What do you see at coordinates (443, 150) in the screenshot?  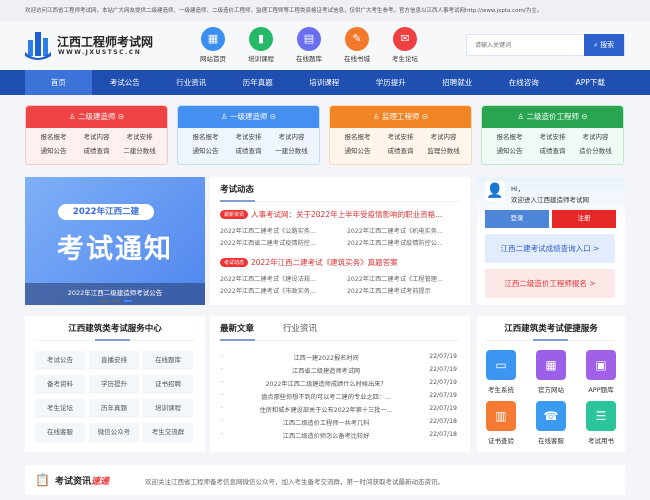 I see `exam-card-link: 监理分数线` at bounding box center [443, 150].